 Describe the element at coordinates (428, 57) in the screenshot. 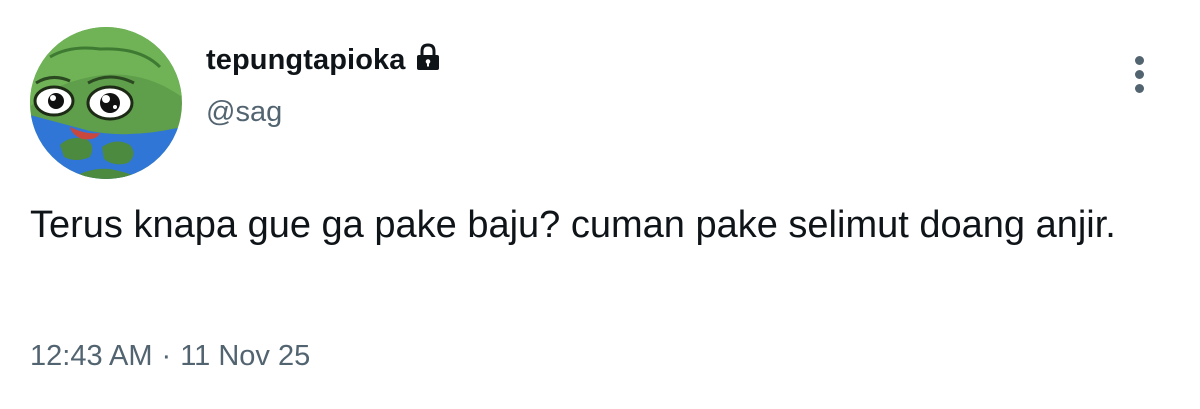

I see `lock-icon` at that location.